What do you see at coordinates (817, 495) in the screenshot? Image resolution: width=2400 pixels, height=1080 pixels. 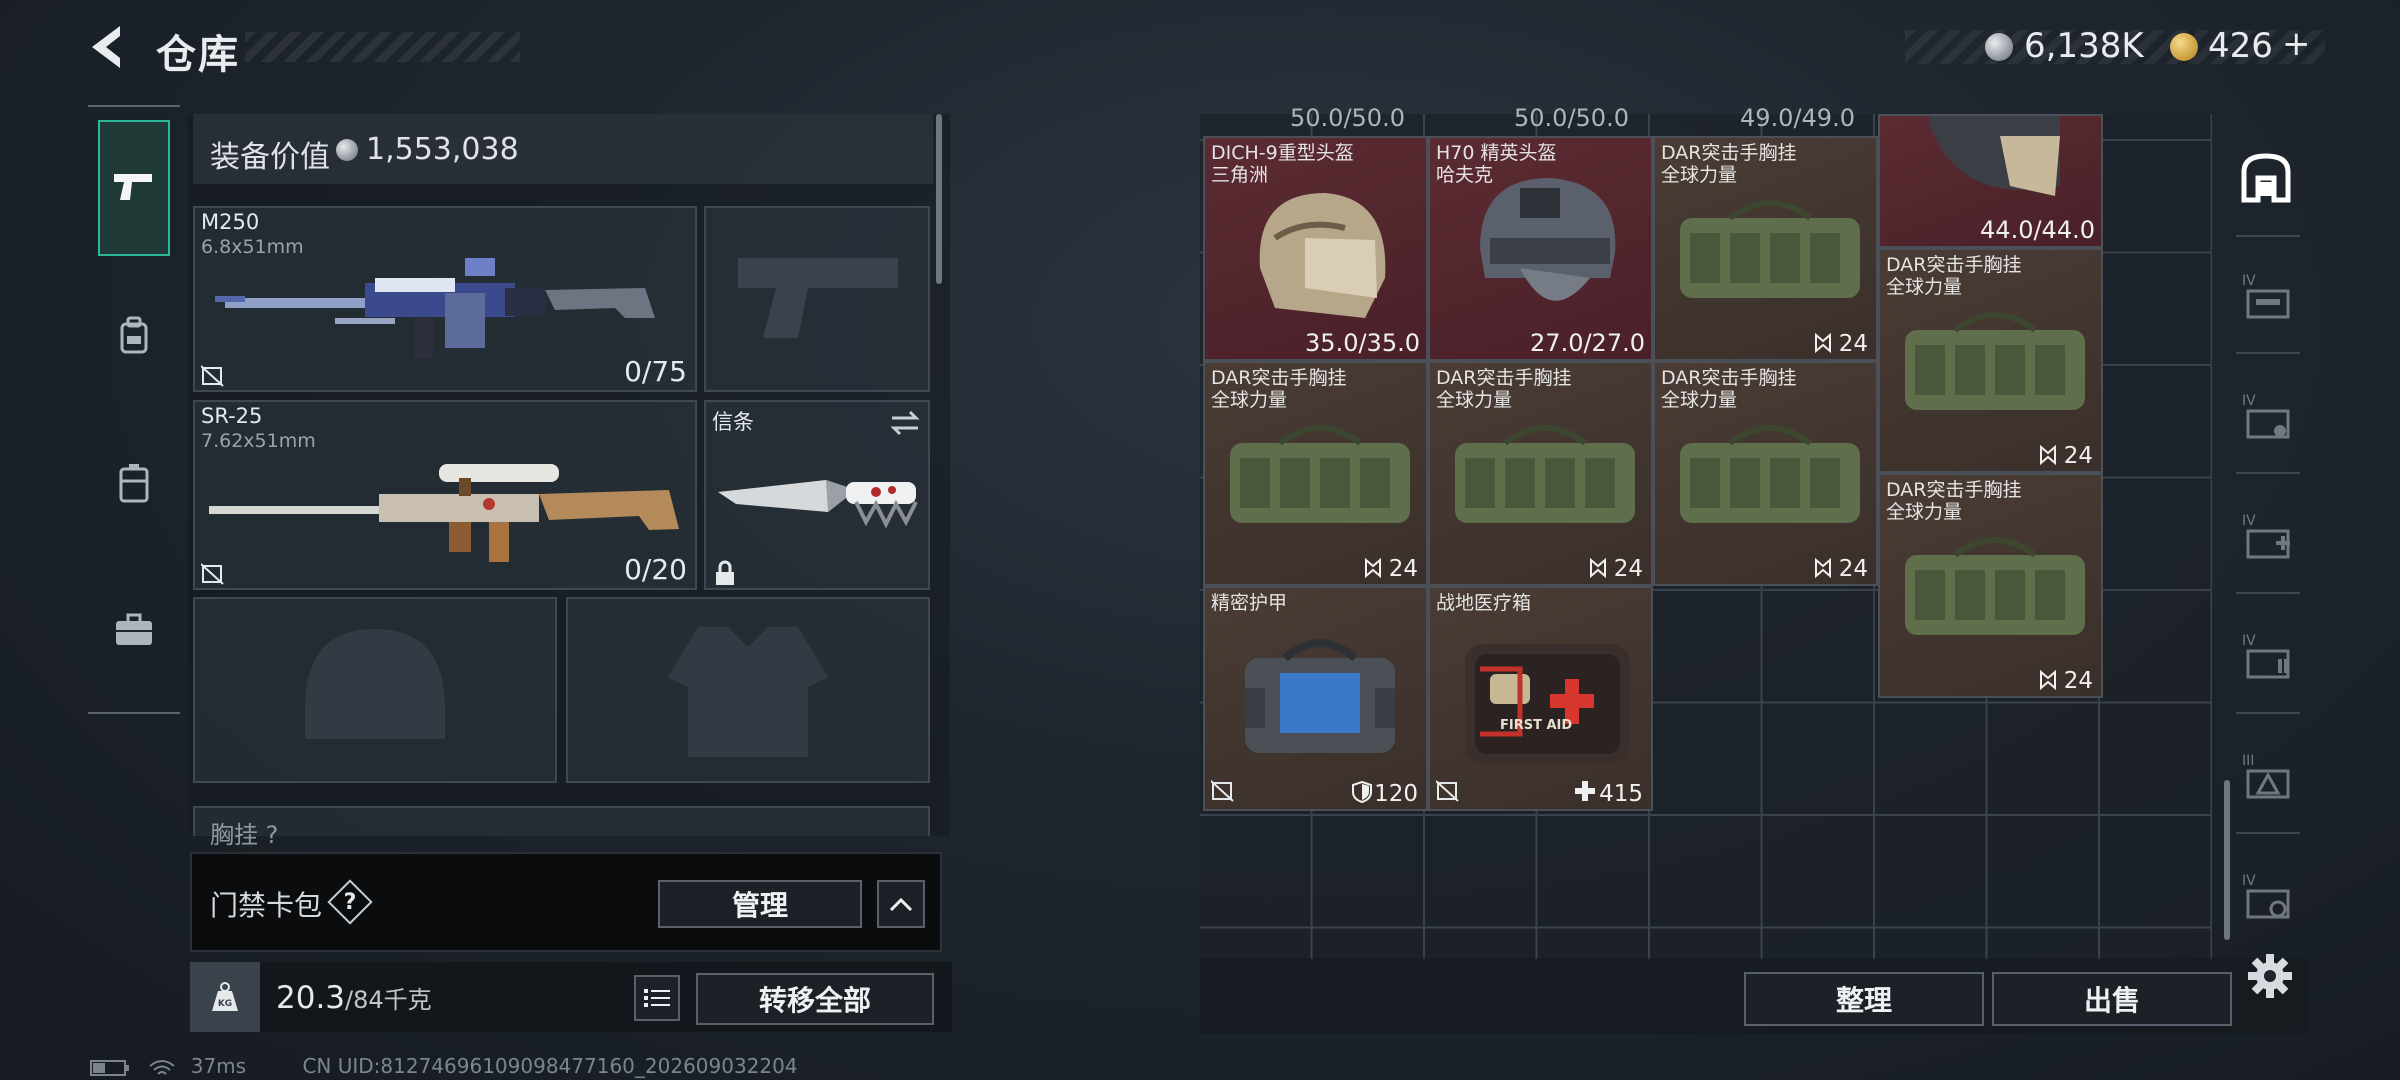 I see `melee-slot: 信条` at bounding box center [817, 495].